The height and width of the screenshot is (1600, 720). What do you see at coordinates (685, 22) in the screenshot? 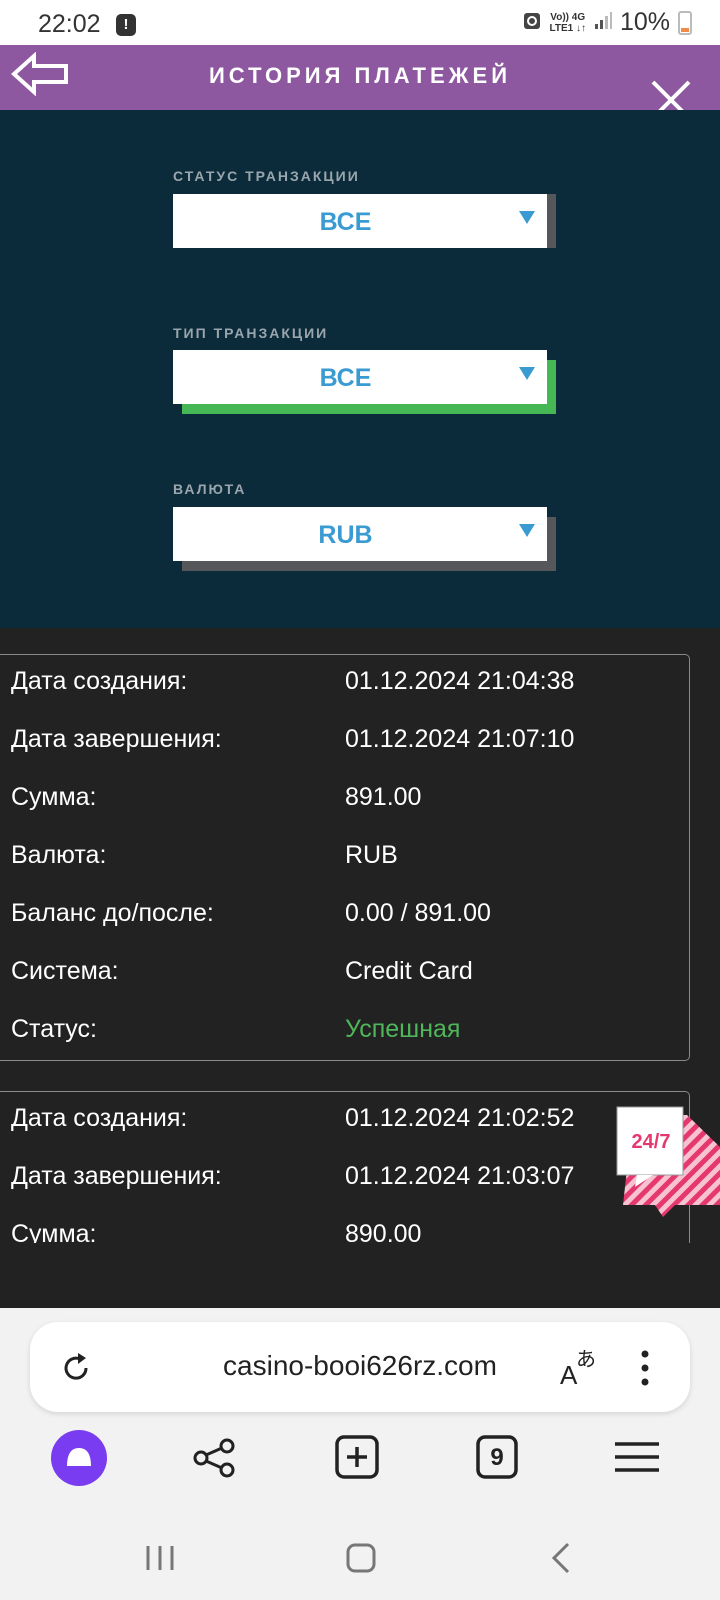
I see `battery-icon` at bounding box center [685, 22].